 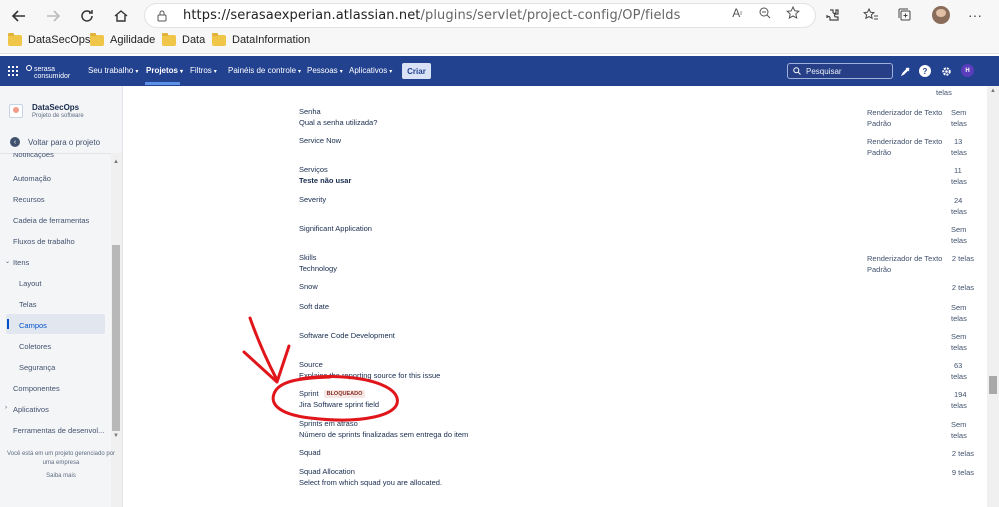 What do you see at coordinates (416, 71) in the screenshot?
I see `create-button: Criar` at bounding box center [416, 71].